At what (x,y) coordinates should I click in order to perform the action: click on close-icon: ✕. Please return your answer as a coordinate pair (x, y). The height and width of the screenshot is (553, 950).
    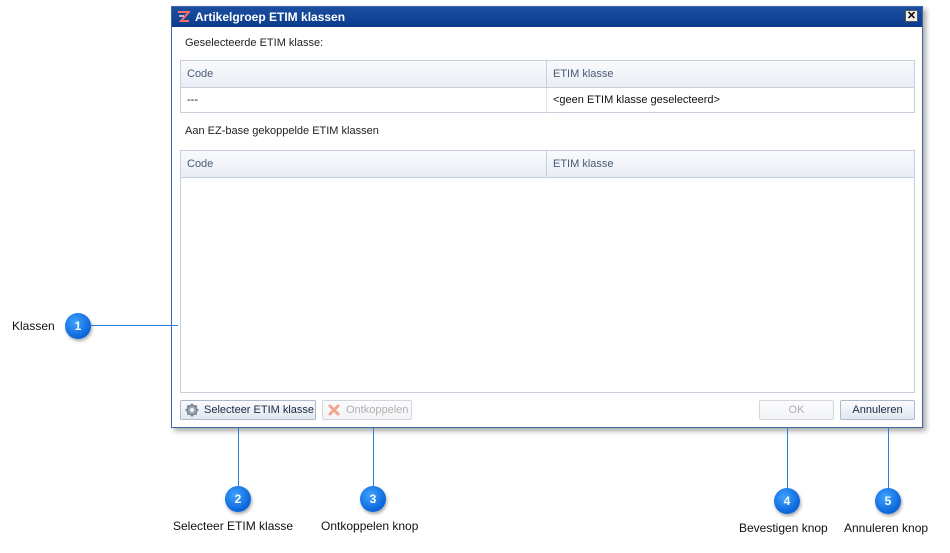
    Looking at the image, I should click on (911, 16).